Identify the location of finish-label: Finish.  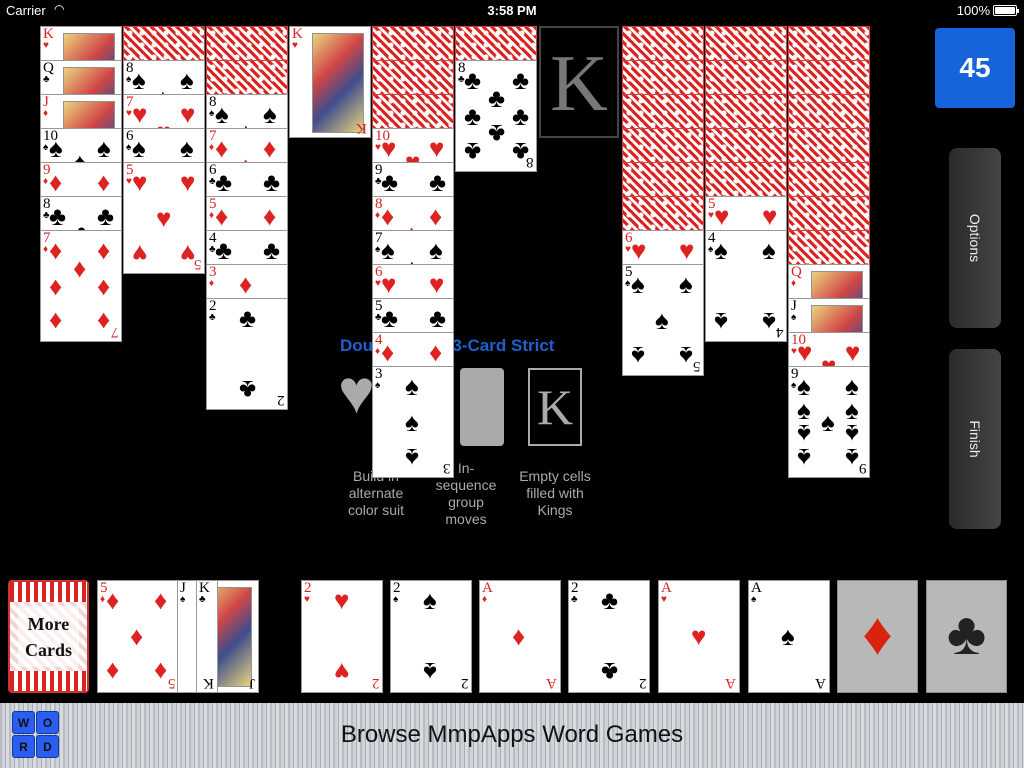
(975, 439).